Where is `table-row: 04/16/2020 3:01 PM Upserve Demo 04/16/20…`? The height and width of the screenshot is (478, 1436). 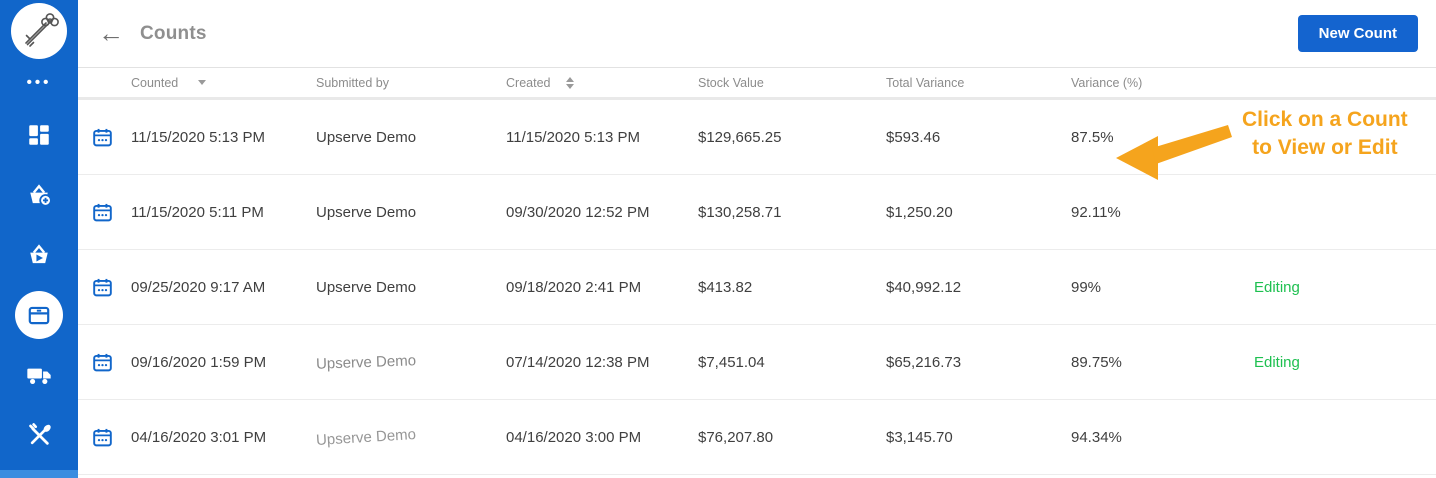
table-row: 04/16/2020 3:01 PM Upserve Demo 04/16/20… is located at coordinates (757, 437).